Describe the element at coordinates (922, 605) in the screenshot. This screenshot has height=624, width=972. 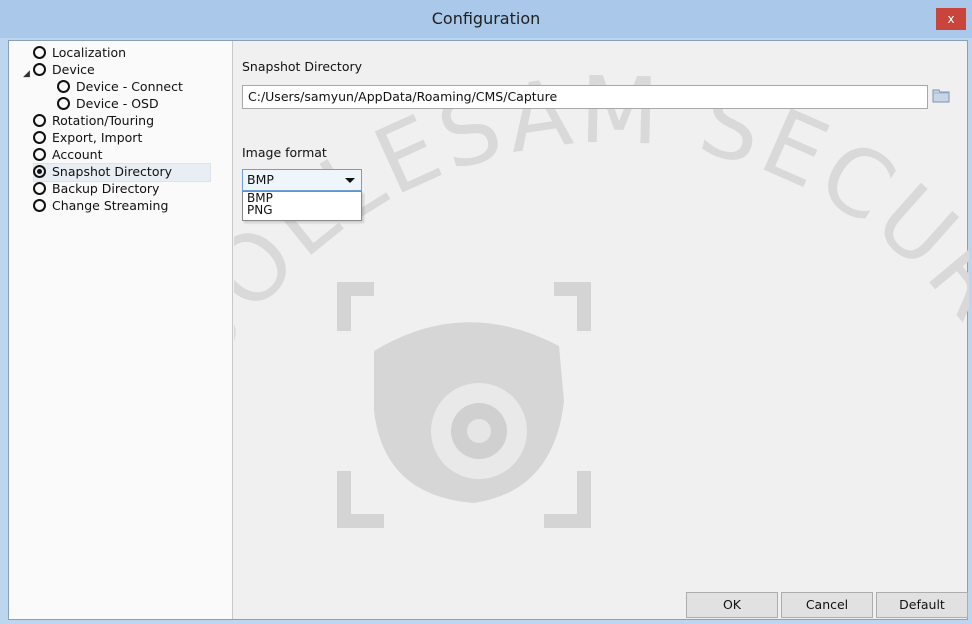
I see `default-button: Default` at that location.